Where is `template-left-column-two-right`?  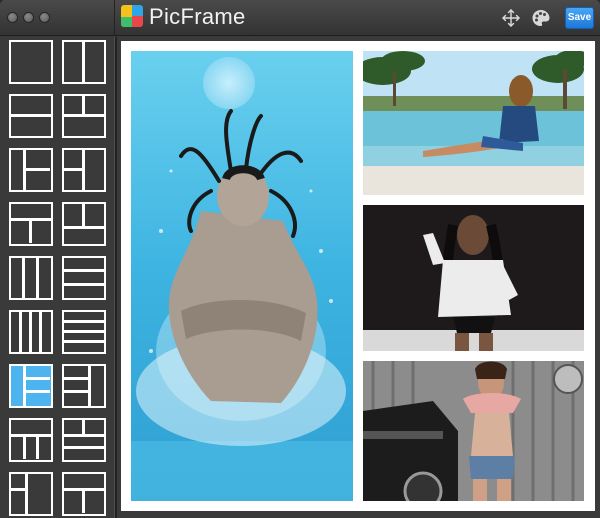 template-left-column-two-right is located at coordinates (31, 170).